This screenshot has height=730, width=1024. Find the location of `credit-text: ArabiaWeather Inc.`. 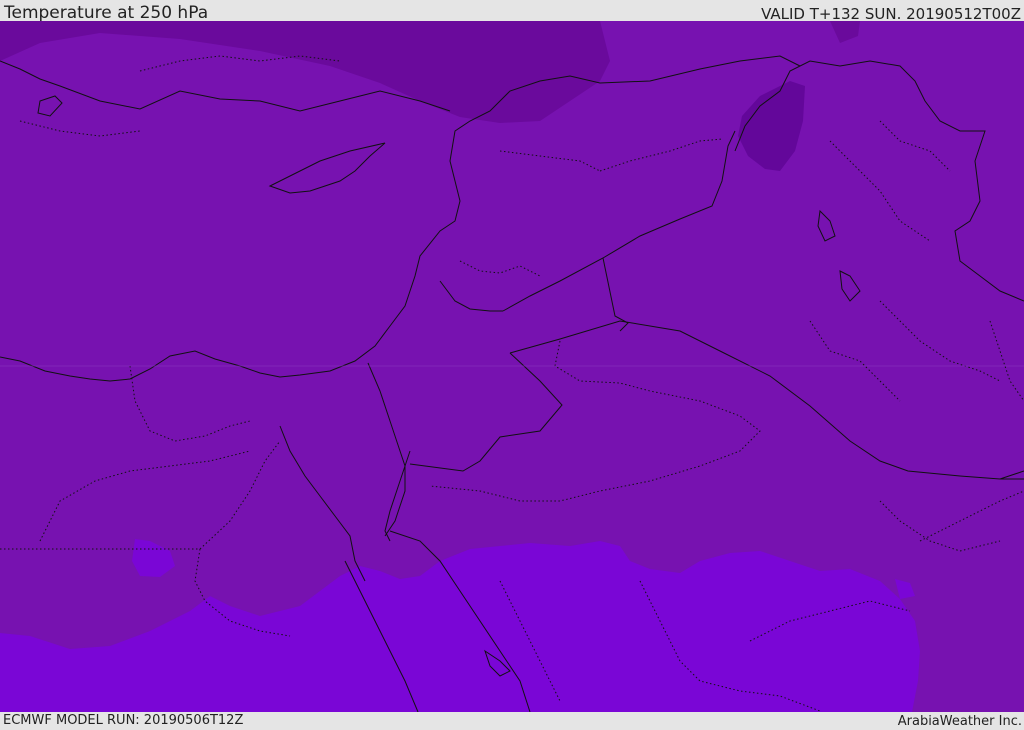

credit-text: ArabiaWeather Inc. is located at coordinates (959, 721).